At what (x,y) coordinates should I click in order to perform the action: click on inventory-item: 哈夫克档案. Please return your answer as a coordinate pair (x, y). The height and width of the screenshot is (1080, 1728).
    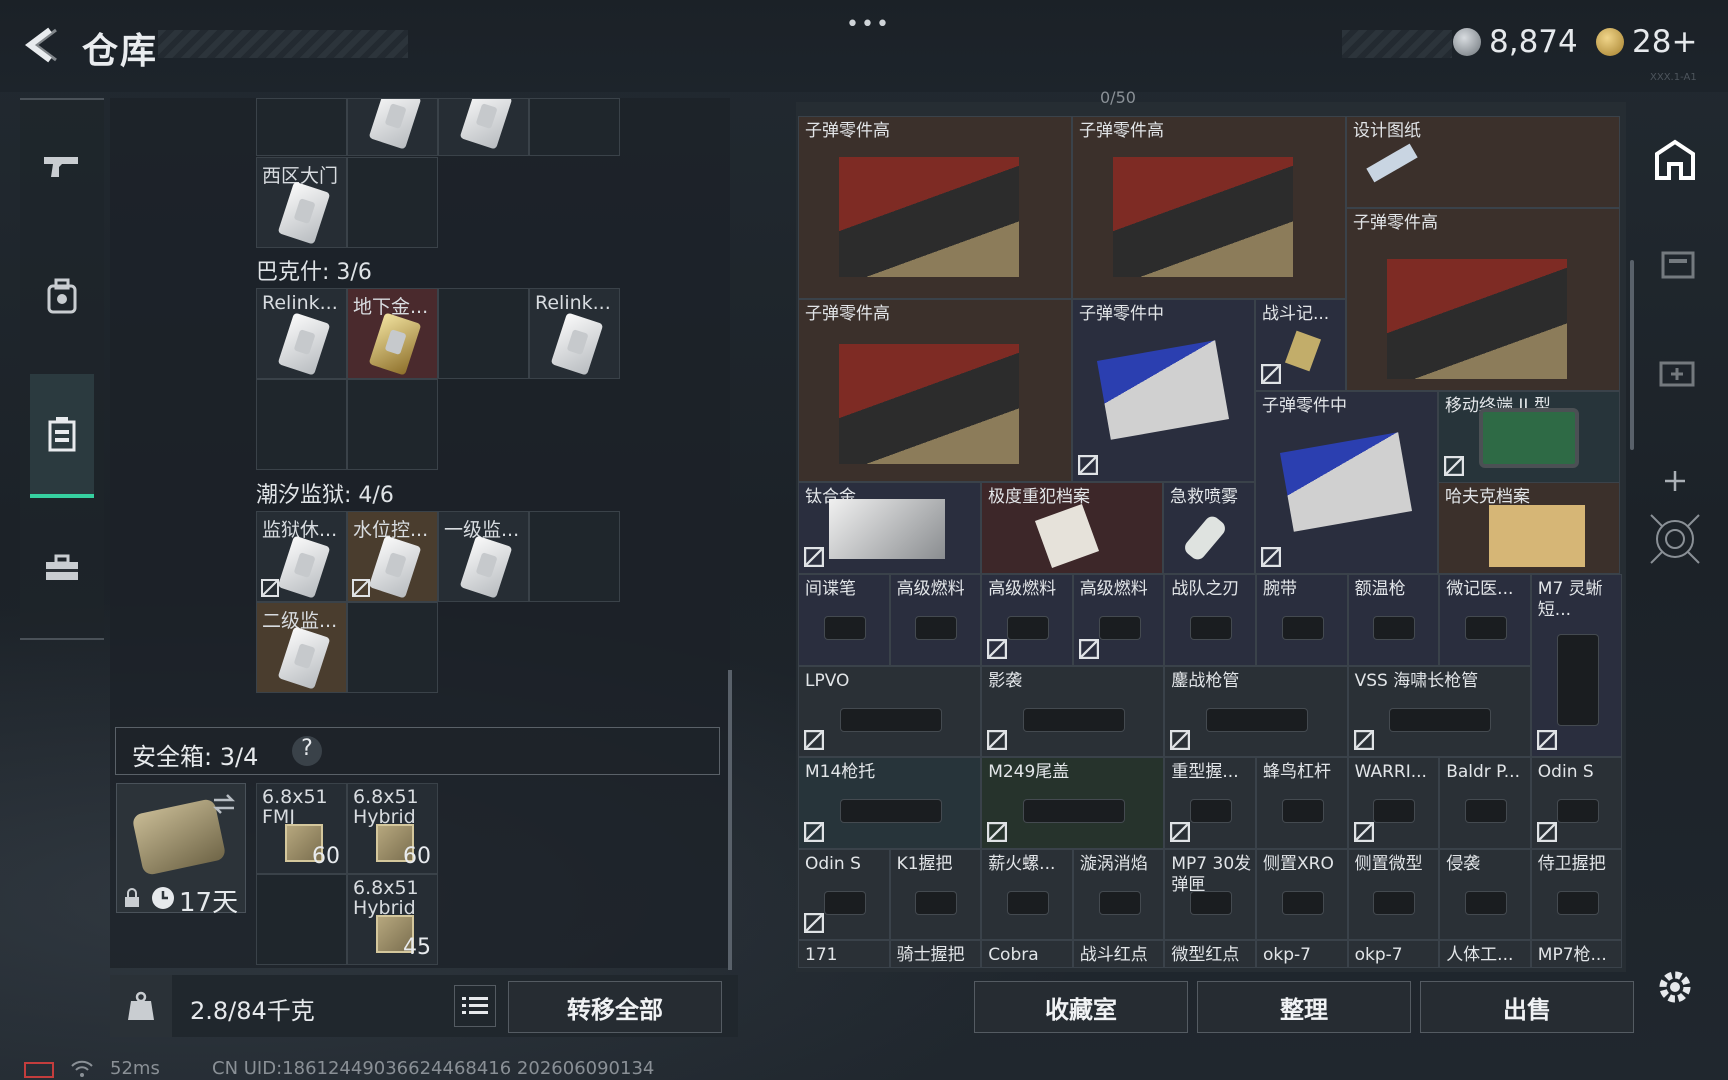
    Looking at the image, I should click on (1529, 528).